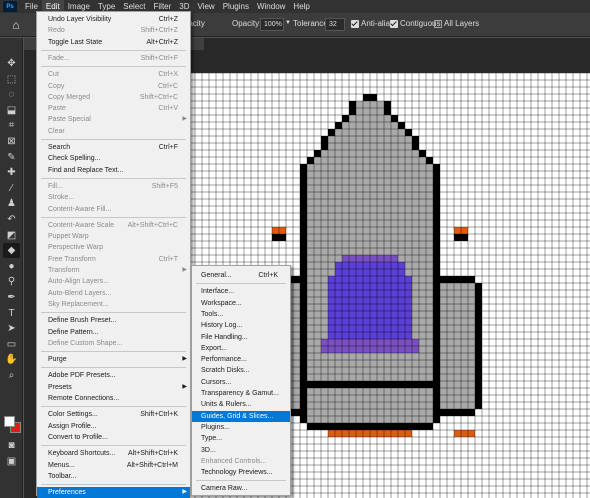  What do you see at coordinates (113, 387) in the screenshot?
I see `menu-item-presets: Presets ▶` at bounding box center [113, 387].